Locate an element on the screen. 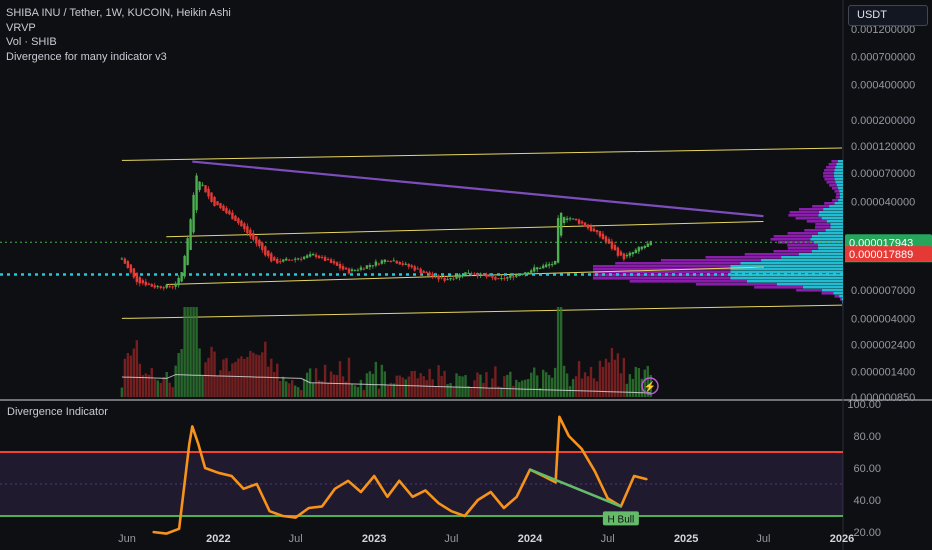 The height and width of the screenshot is (550, 932). price-tick-label: 0.000120000 is located at coordinates (883, 147).